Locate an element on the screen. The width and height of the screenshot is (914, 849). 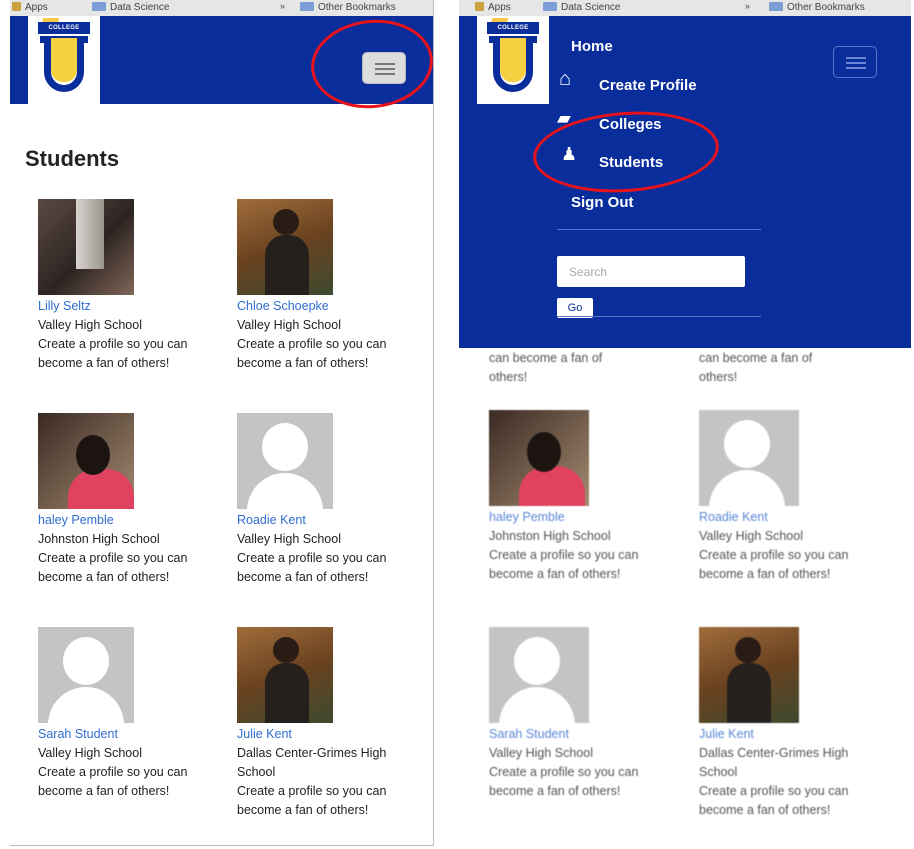
go-button: Go is located at coordinates (575, 308).